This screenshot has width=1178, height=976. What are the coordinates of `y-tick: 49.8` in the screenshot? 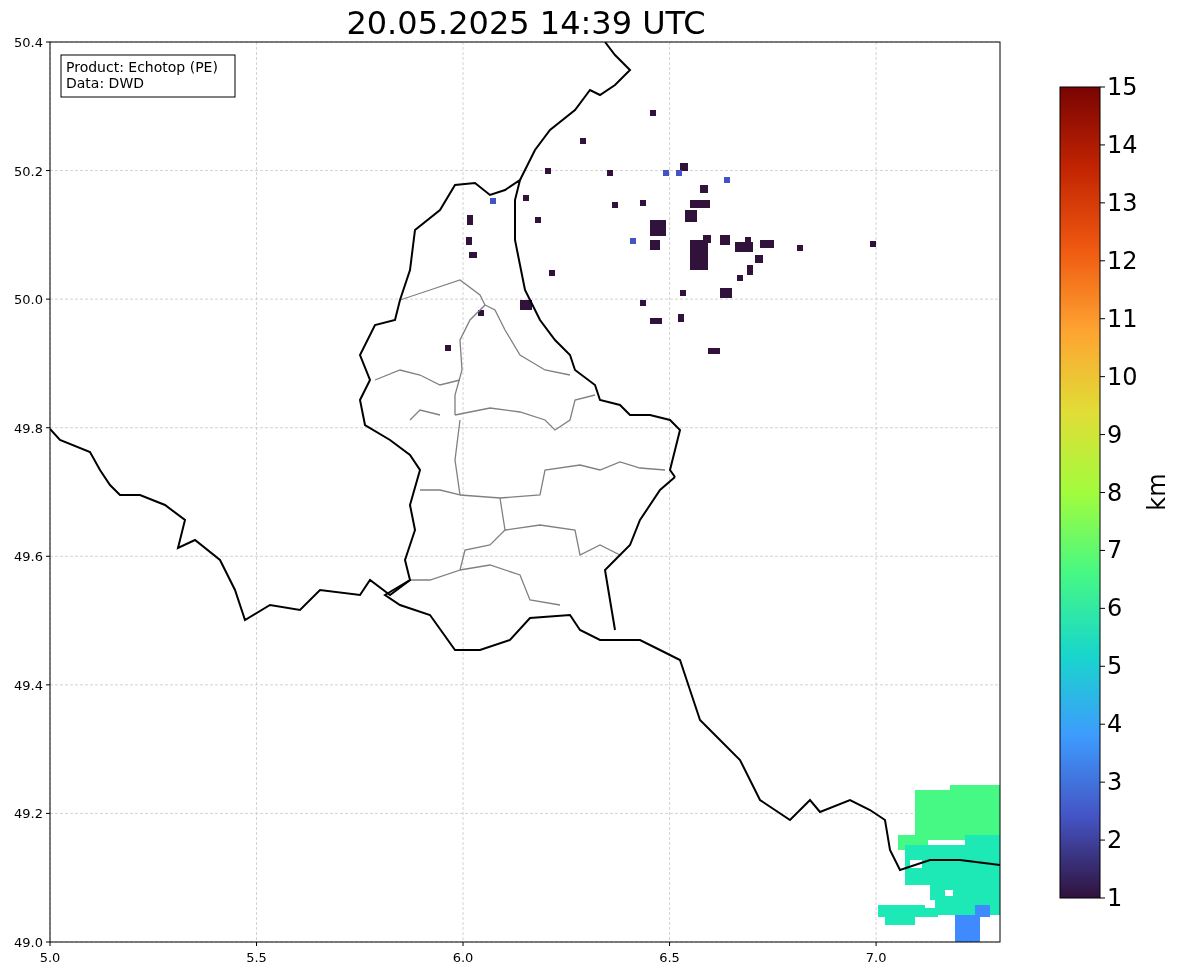 It's located at (32, 428).